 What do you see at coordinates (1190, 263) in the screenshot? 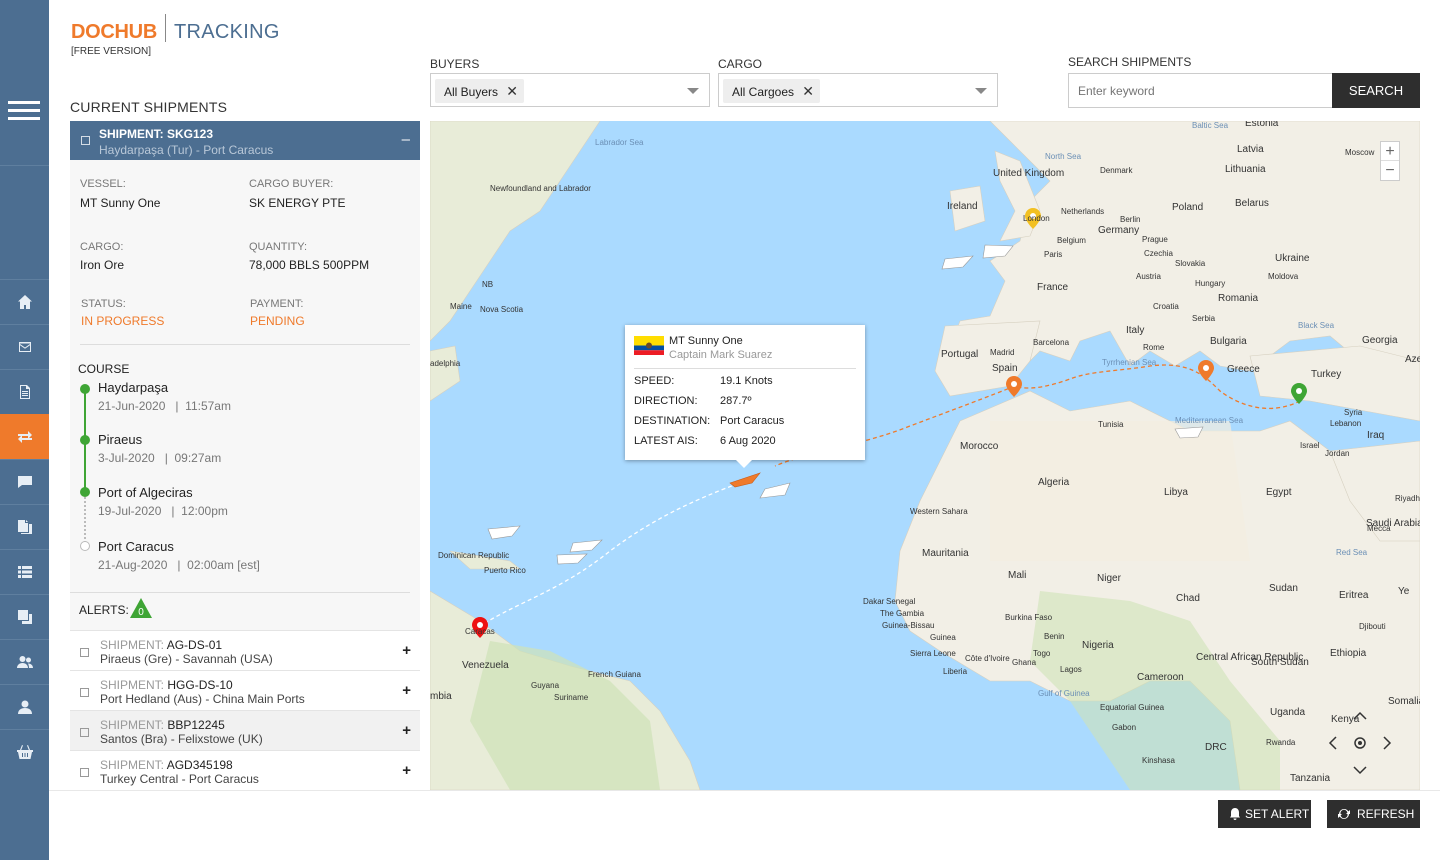
I see `map-label: Slovakia` at bounding box center [1190, 263].